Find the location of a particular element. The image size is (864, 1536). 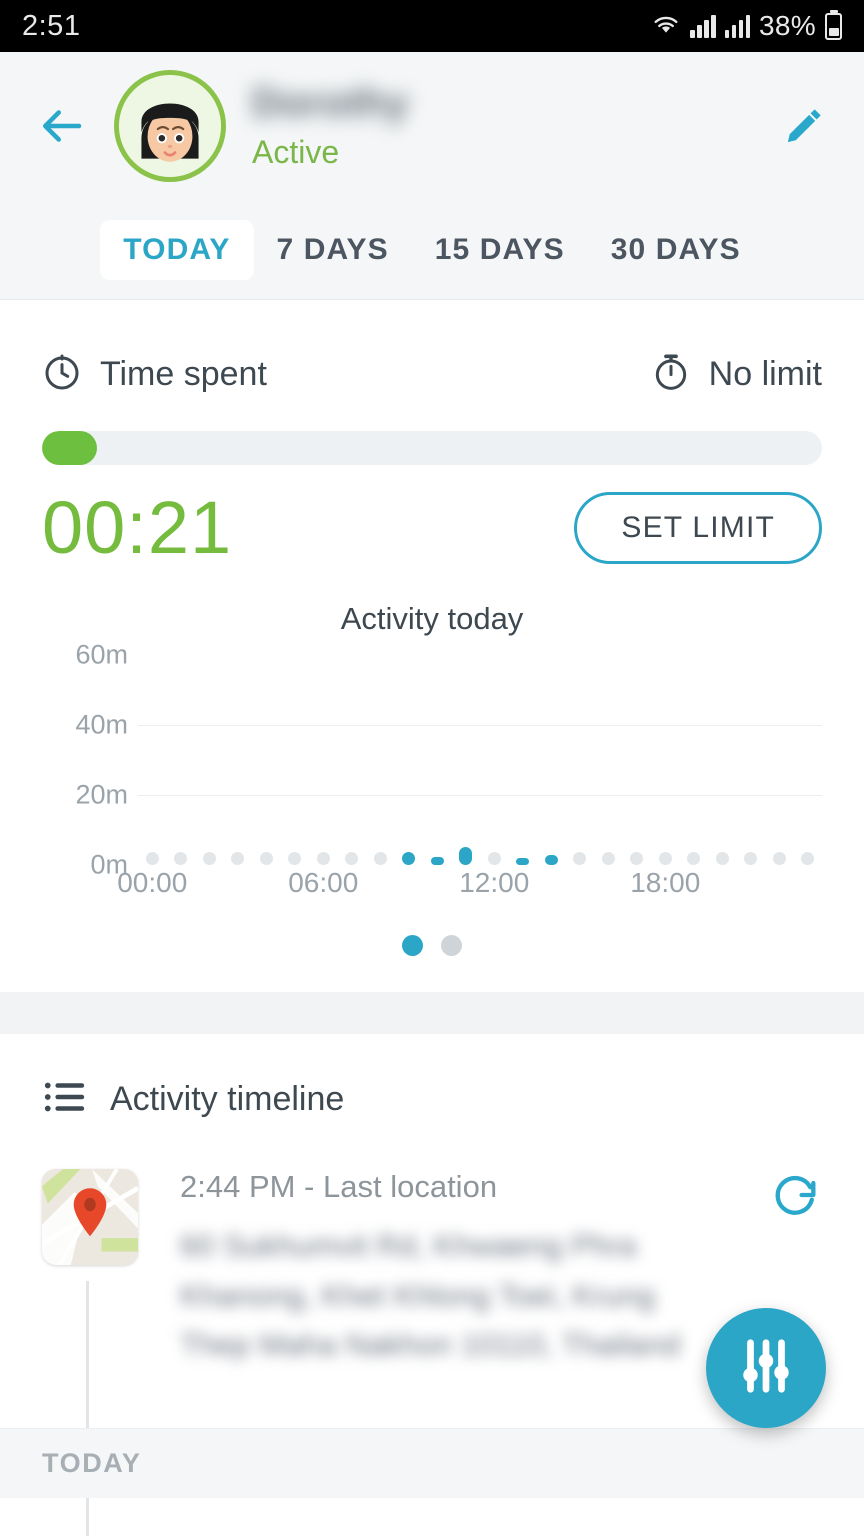

tab-today: TODAY is located at coordinates (177, 249).